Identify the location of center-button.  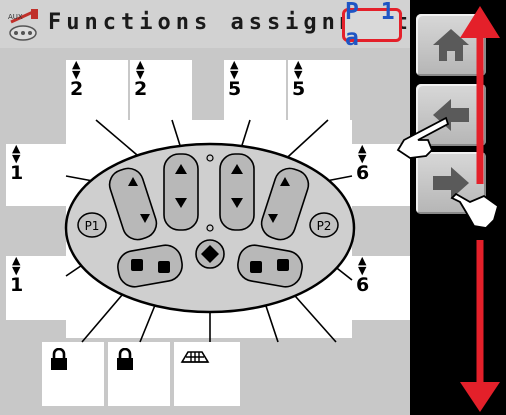
(210, 254).